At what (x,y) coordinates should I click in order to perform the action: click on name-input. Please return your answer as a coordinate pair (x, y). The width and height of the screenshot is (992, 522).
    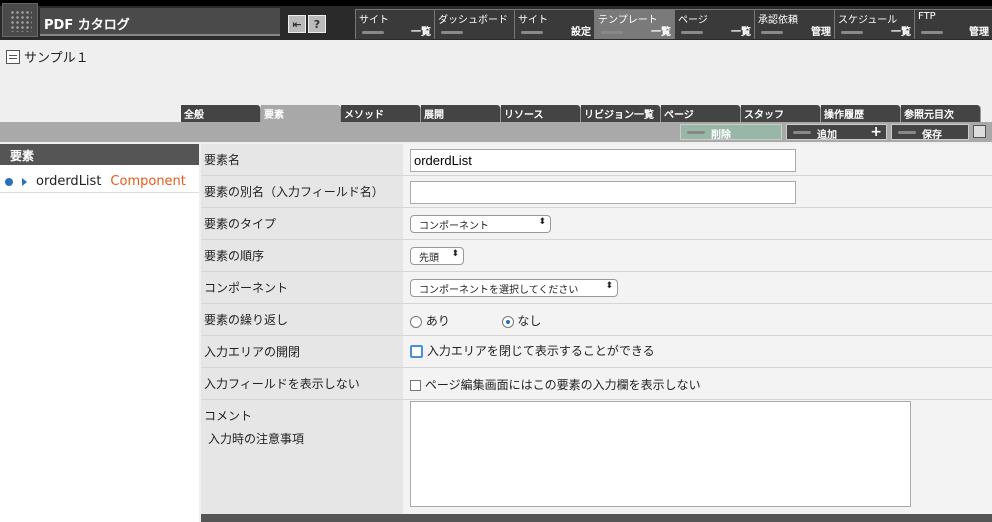
    Looking at the image, I should click on (603, 160).